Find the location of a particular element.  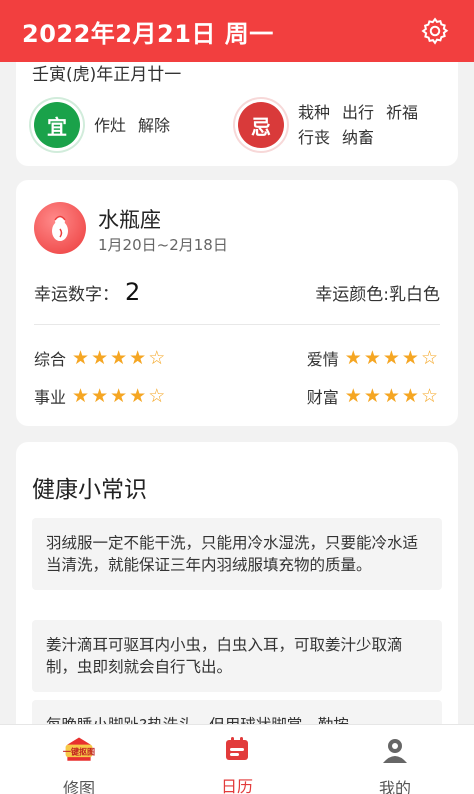

tab-profile: 我的 is located at coordinates (395, 759).